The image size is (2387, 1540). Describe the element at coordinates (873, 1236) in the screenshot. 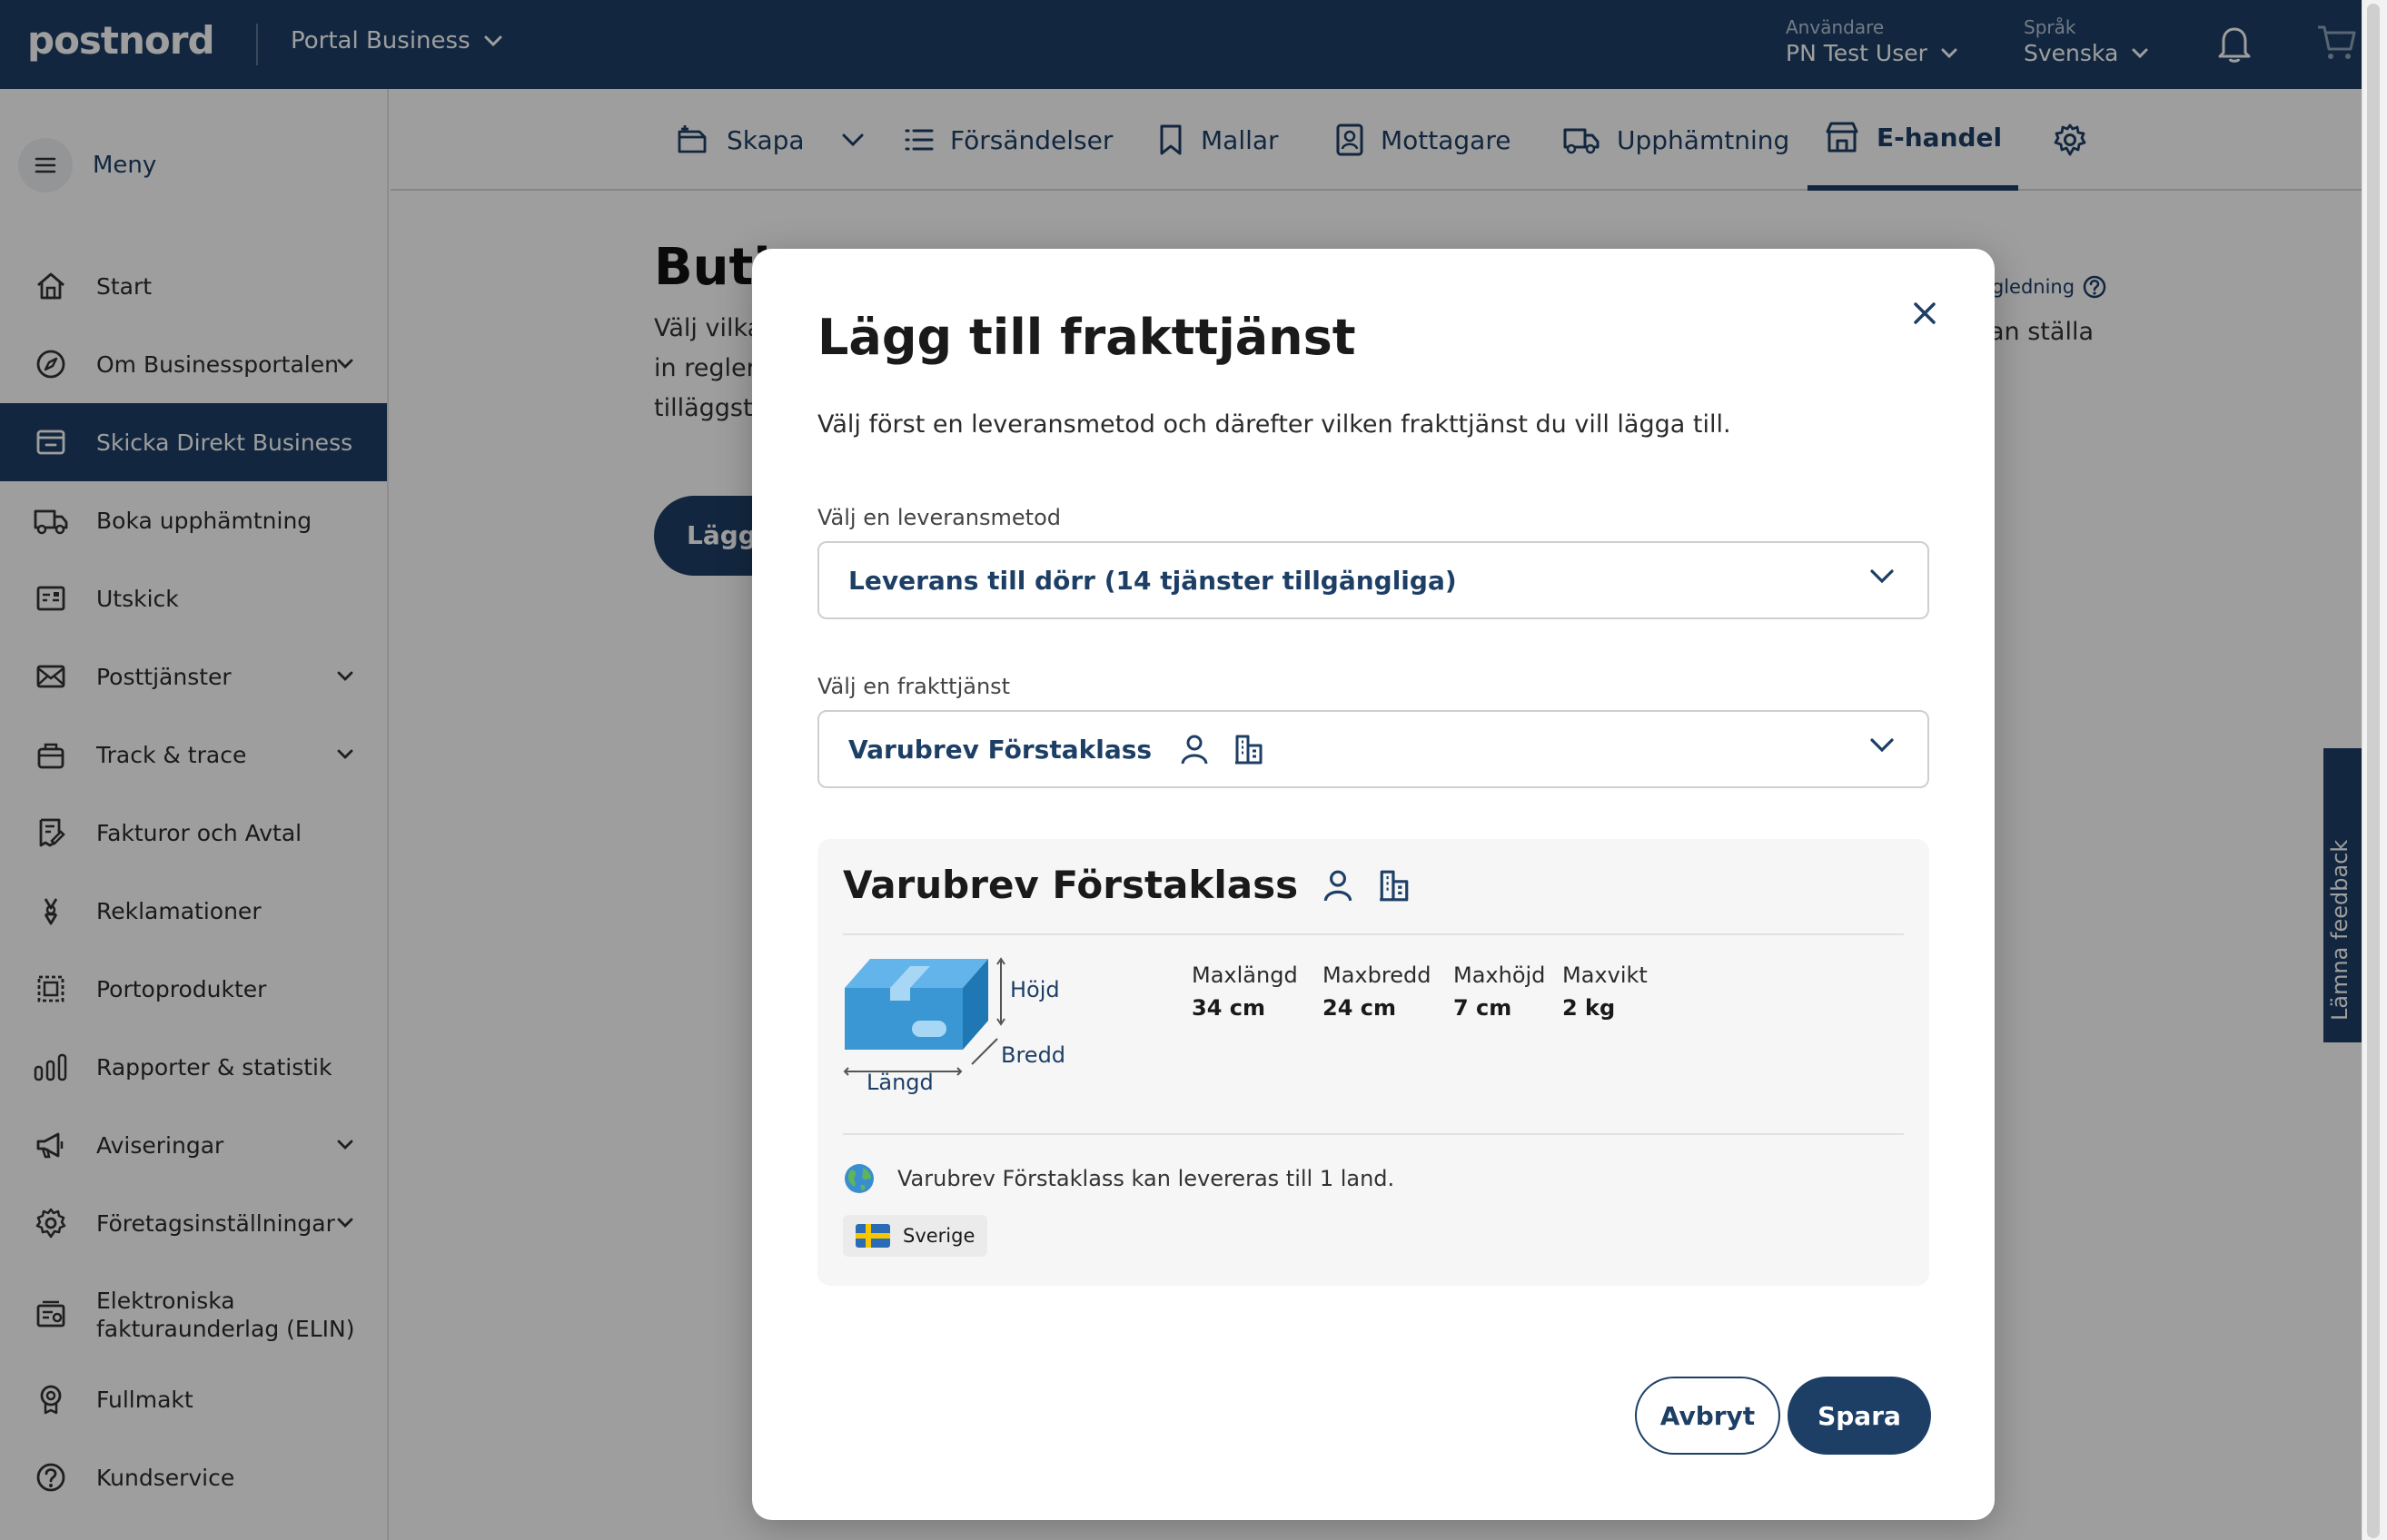

I see `sweden-flag-icon` at that location.